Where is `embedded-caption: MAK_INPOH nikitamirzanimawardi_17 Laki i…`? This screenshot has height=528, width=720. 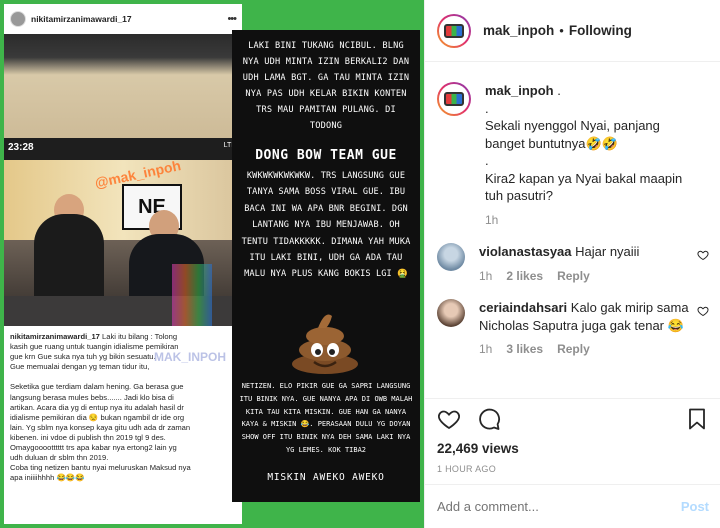
embedded-caption: MAK_INPOH nikitamirzanimawardi_17 Laki i… is located at coordinates (123, 425).